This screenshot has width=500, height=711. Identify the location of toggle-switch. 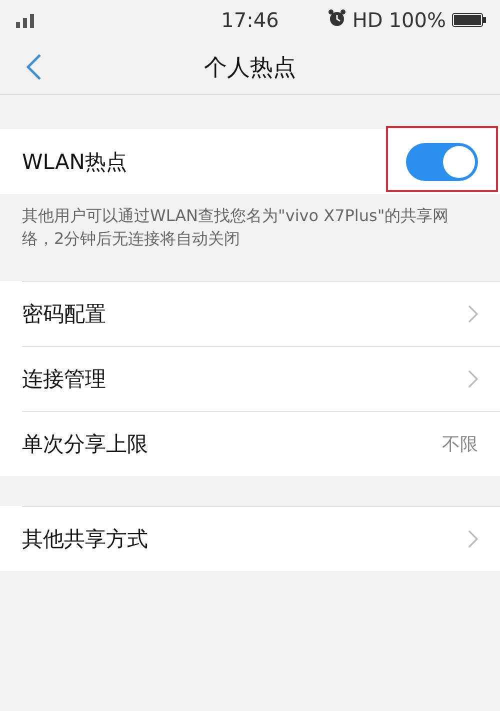
(442, 161).